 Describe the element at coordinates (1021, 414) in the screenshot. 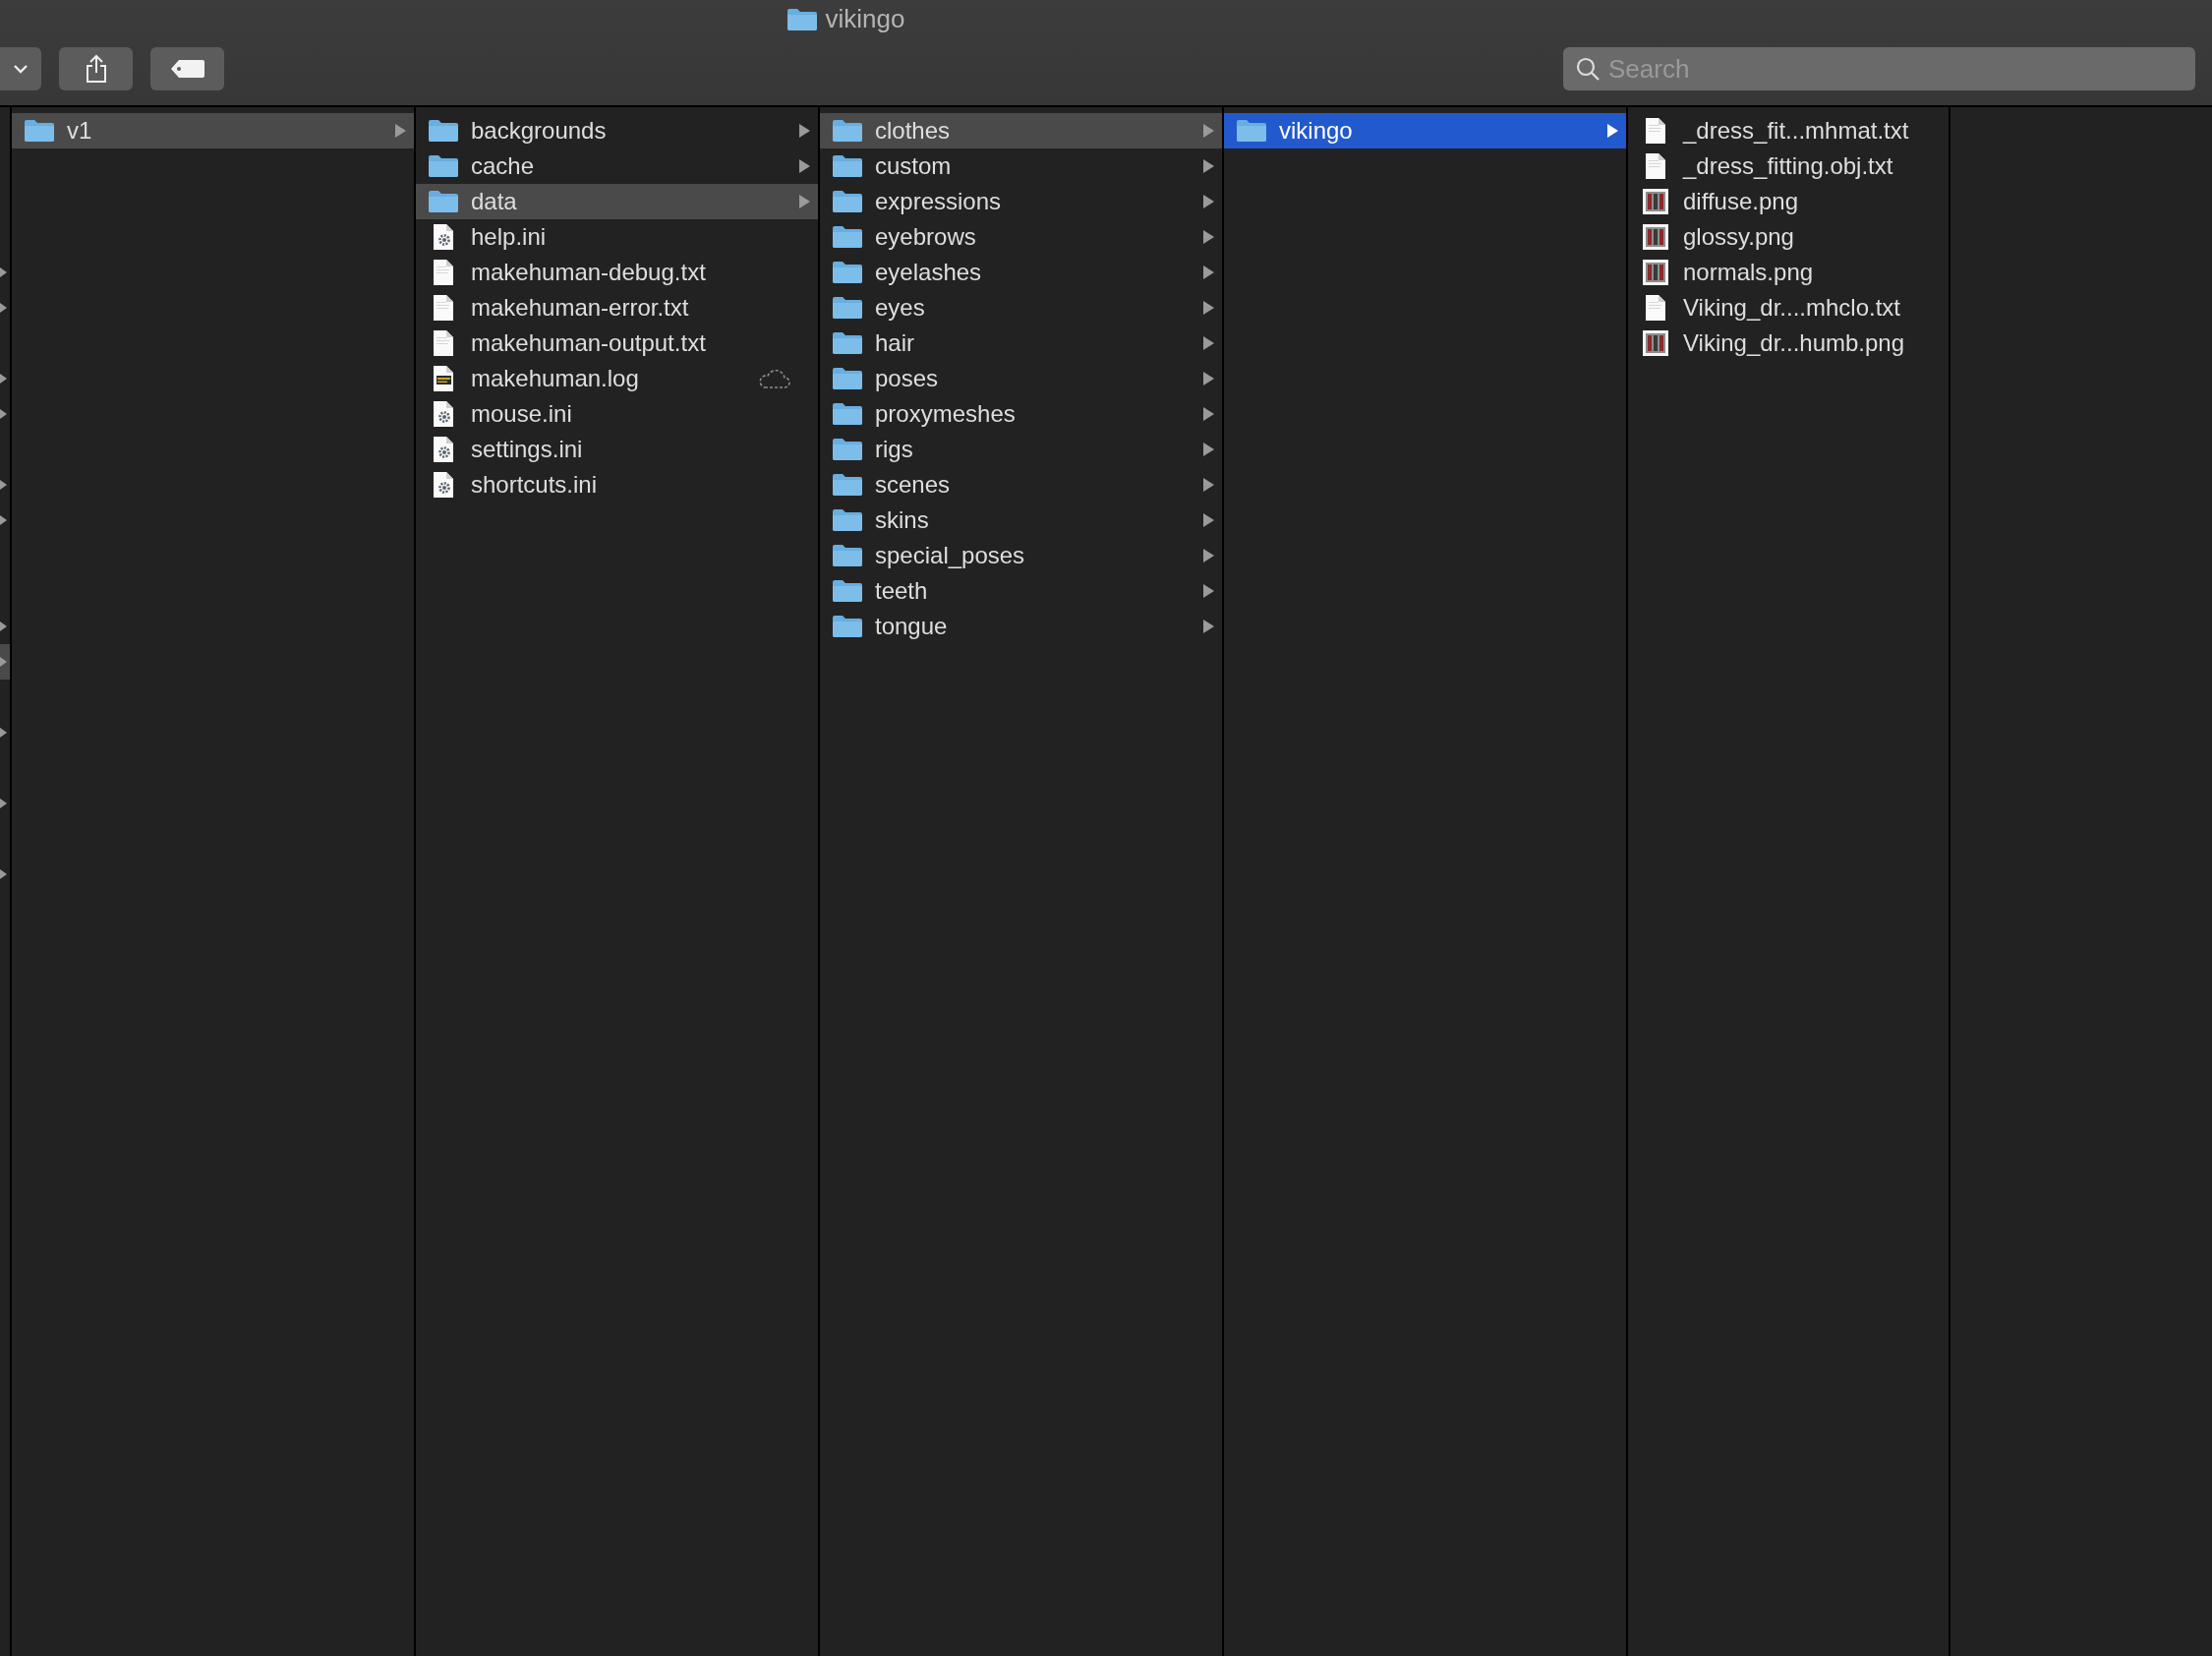

I see `folder-item: proxymeshes` at that location.